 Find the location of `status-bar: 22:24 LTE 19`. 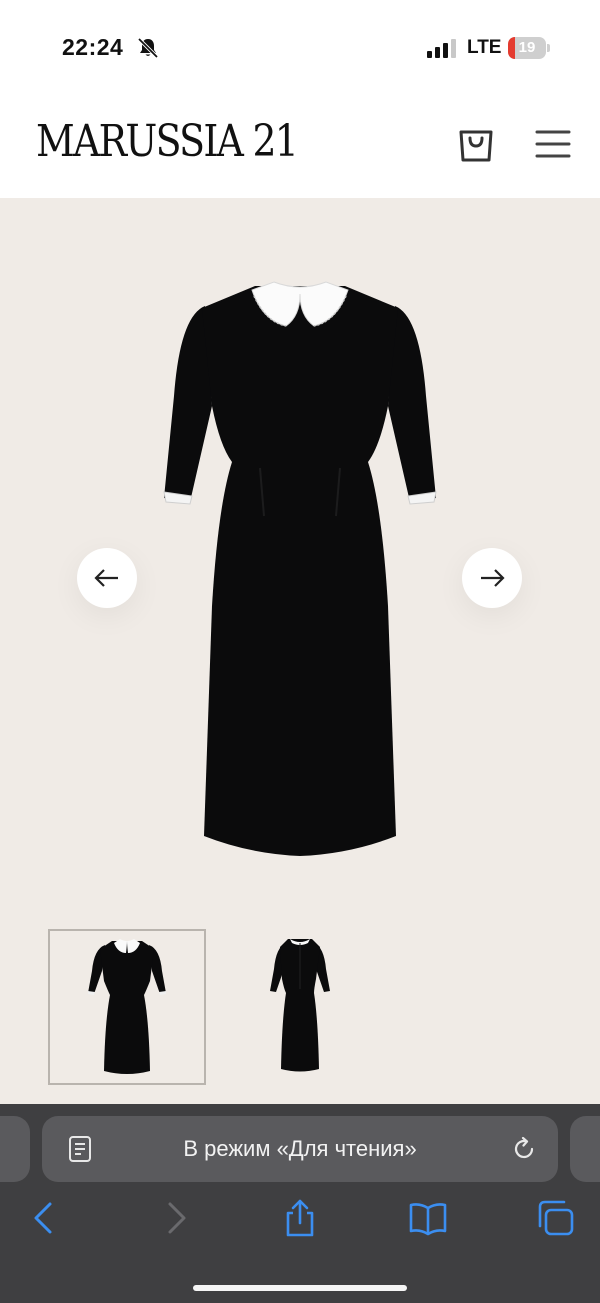

status-bar: 22:24 LTE 19 is located at coordinates (300, 48).